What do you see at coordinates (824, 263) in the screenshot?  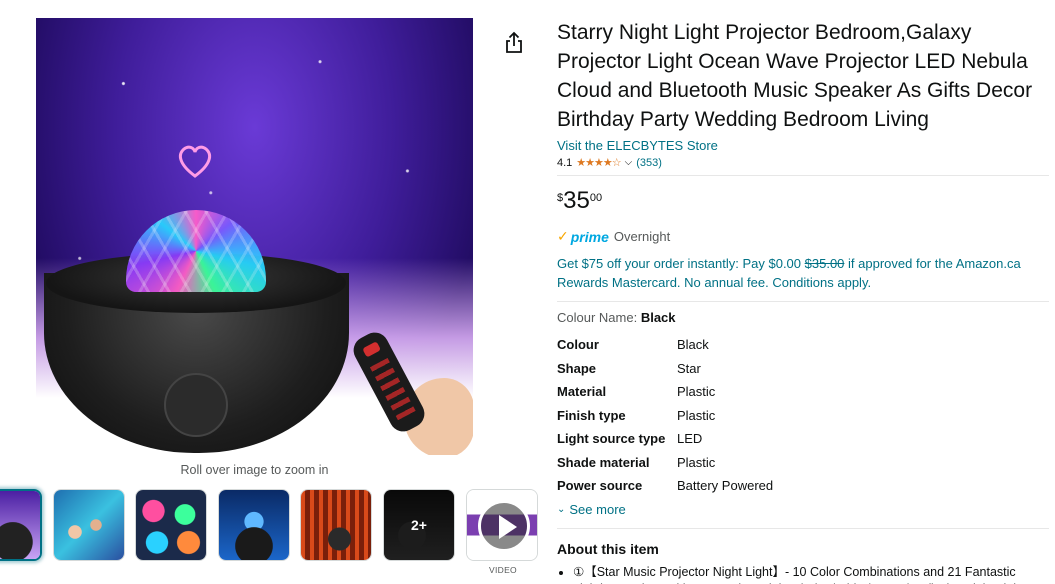 I see `promo-strike-price: $35.00` at bounding box center [824, 263].